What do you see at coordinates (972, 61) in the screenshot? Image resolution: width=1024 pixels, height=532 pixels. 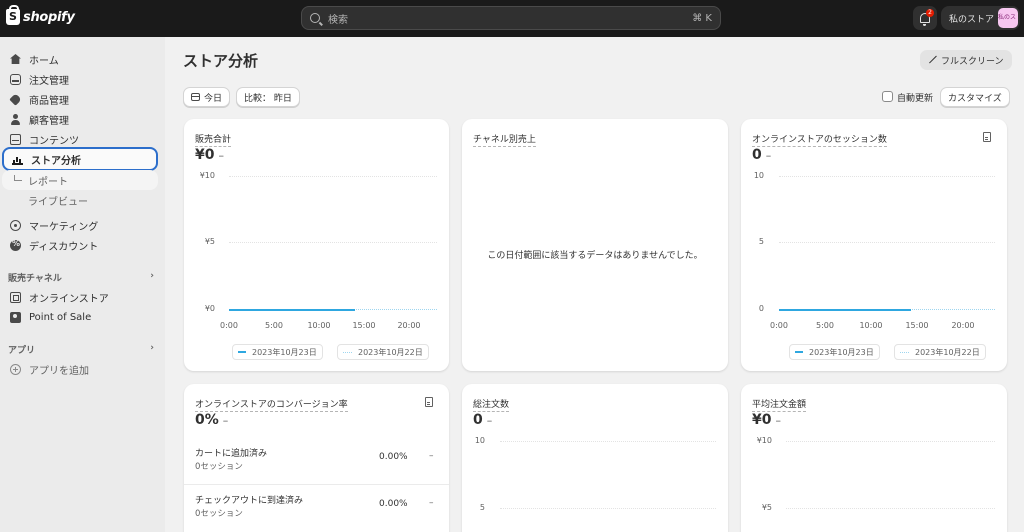 I see `button-label: フルスクリーン` at bounding box center [972, 61].